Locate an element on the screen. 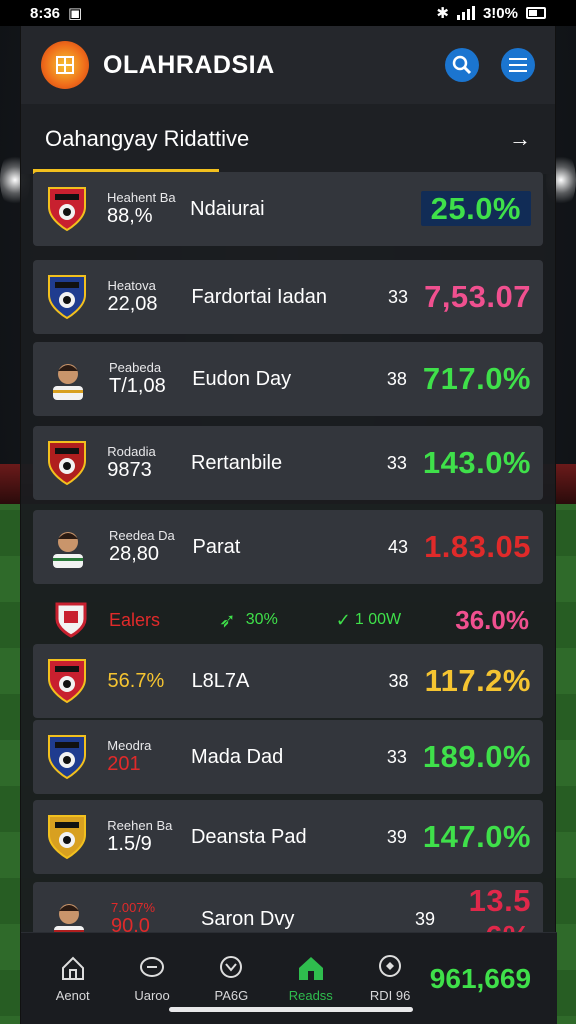  home-outline-icon is located at coordinates (72, 968).